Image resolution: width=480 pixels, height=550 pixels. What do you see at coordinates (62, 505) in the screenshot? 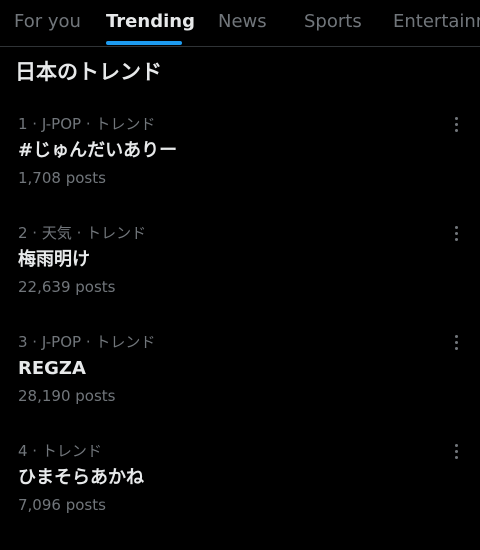
I see `trend-post-count: 7,096 posts` at bounding box center [62, 505].